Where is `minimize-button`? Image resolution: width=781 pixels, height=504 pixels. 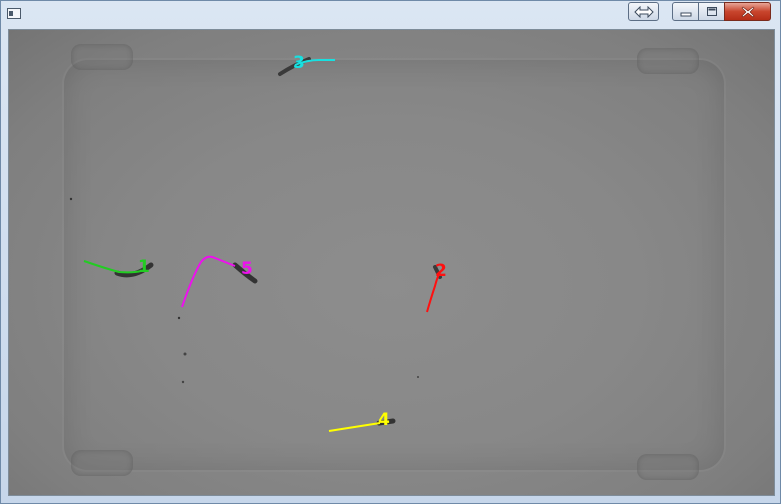 minimize-button is located at coordinates (685, 11).